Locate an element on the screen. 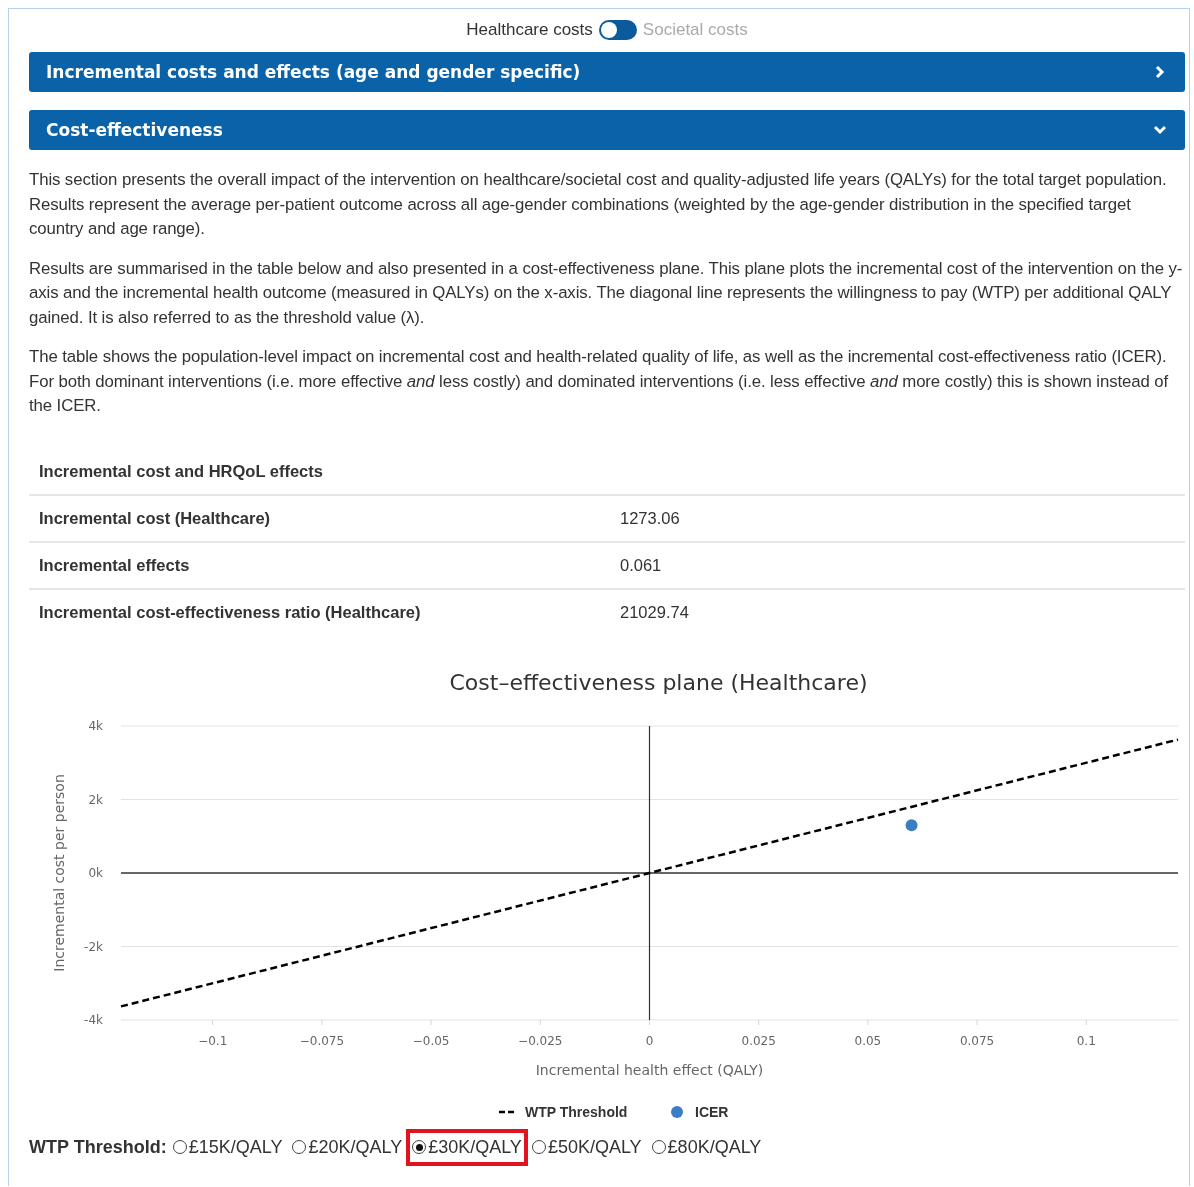 The image size is (1194, 1187). icer-point is located at coordinates (911, 824).